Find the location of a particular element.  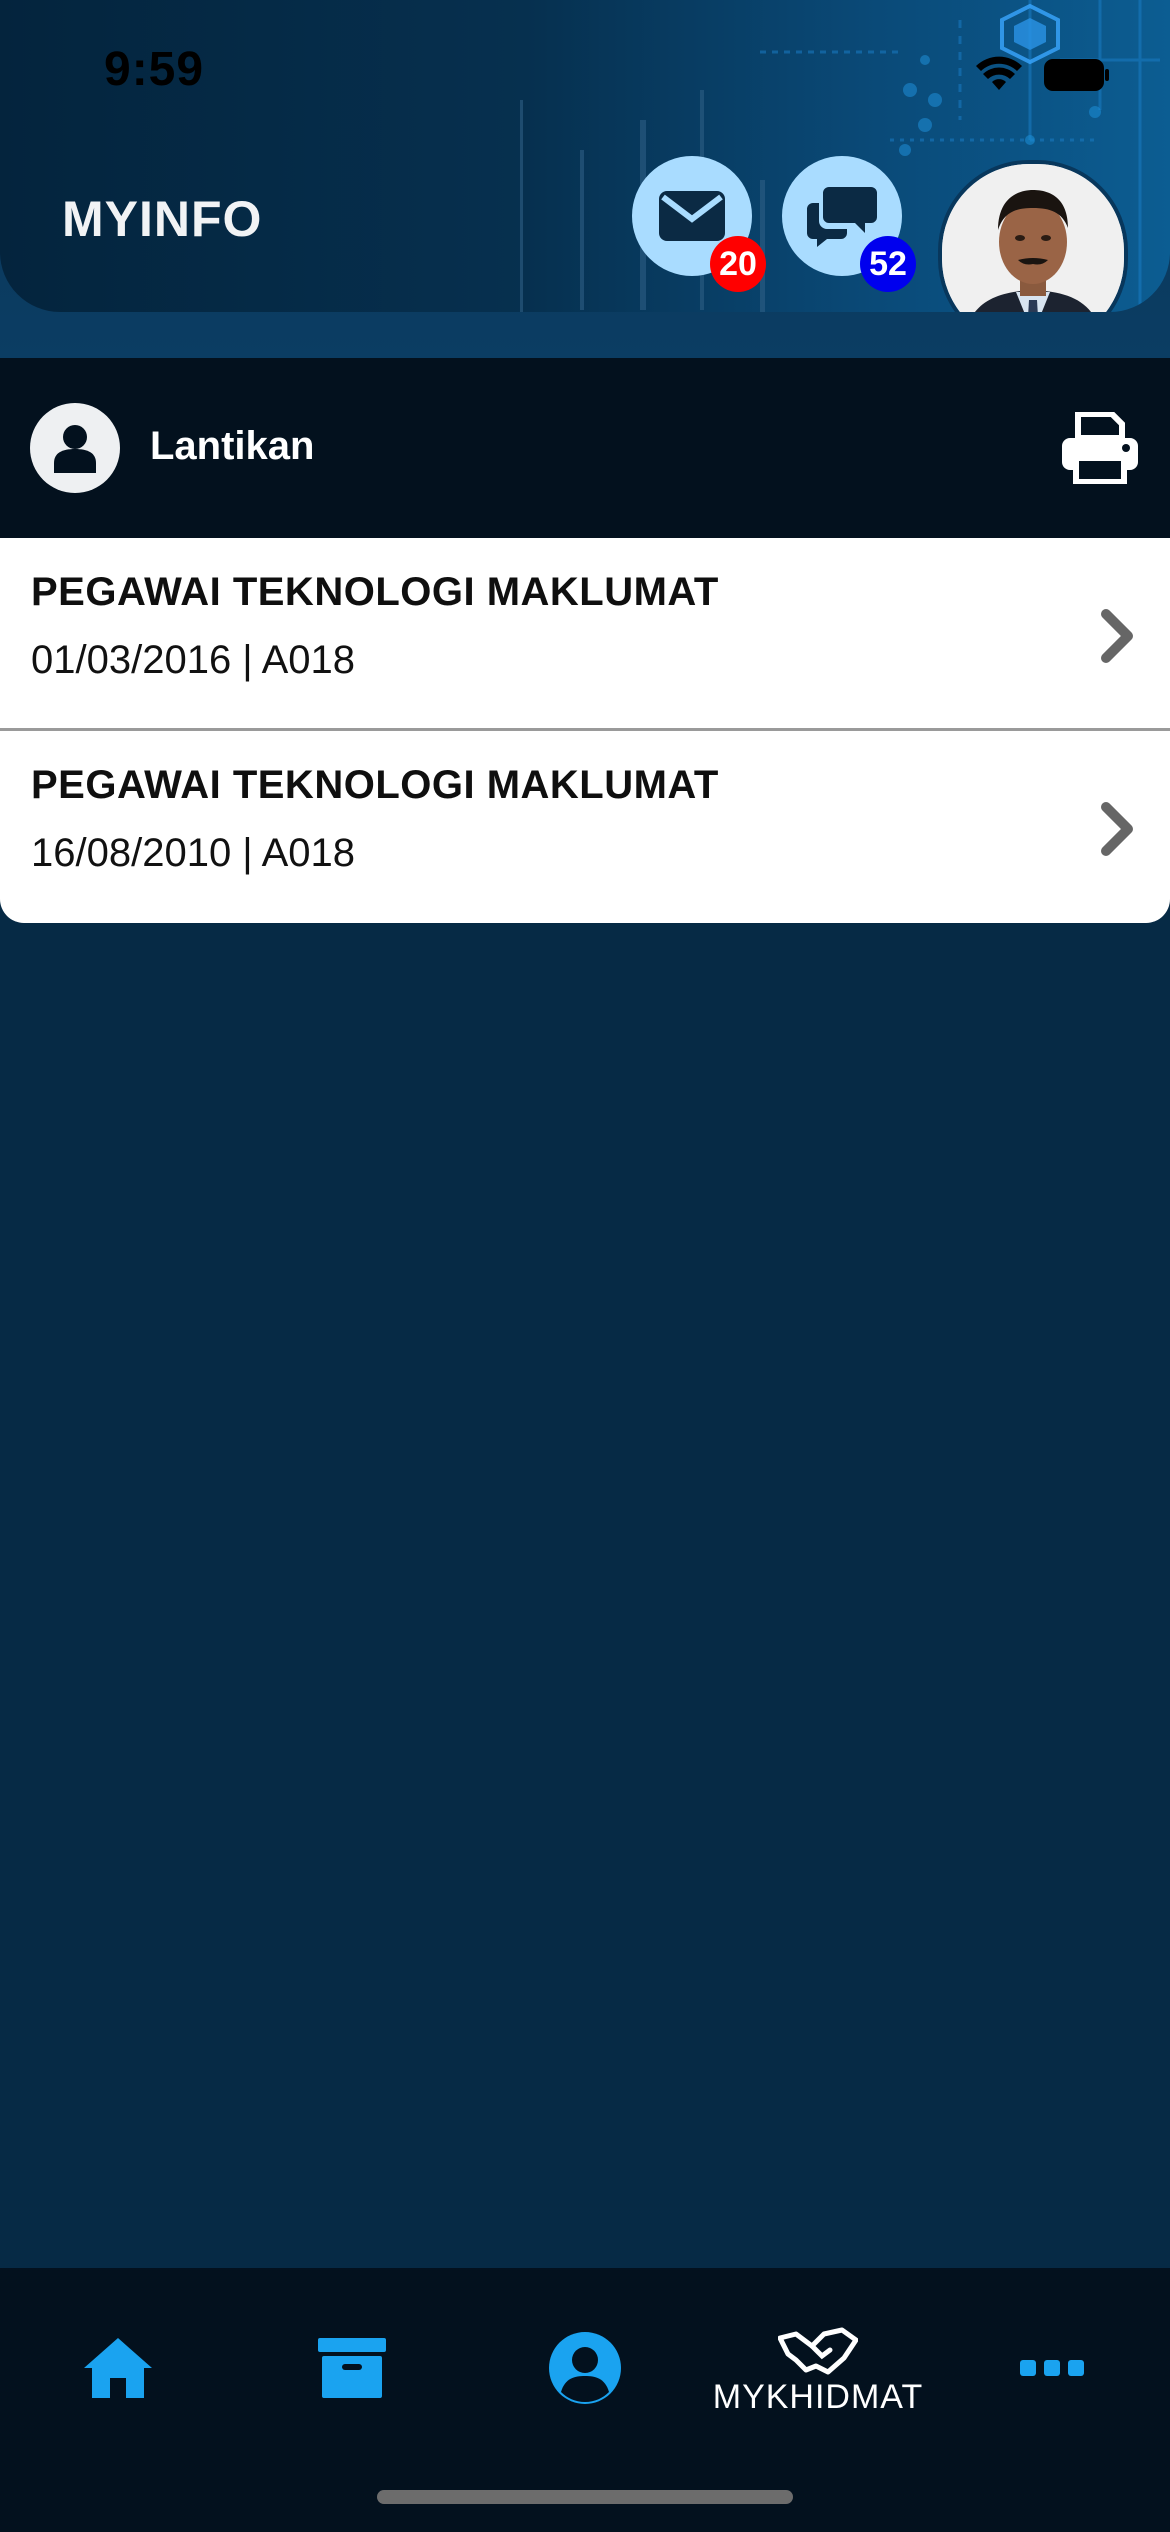

nav-mykhidmat: MYKHIDMAT is located at coordinates (818, 2368).